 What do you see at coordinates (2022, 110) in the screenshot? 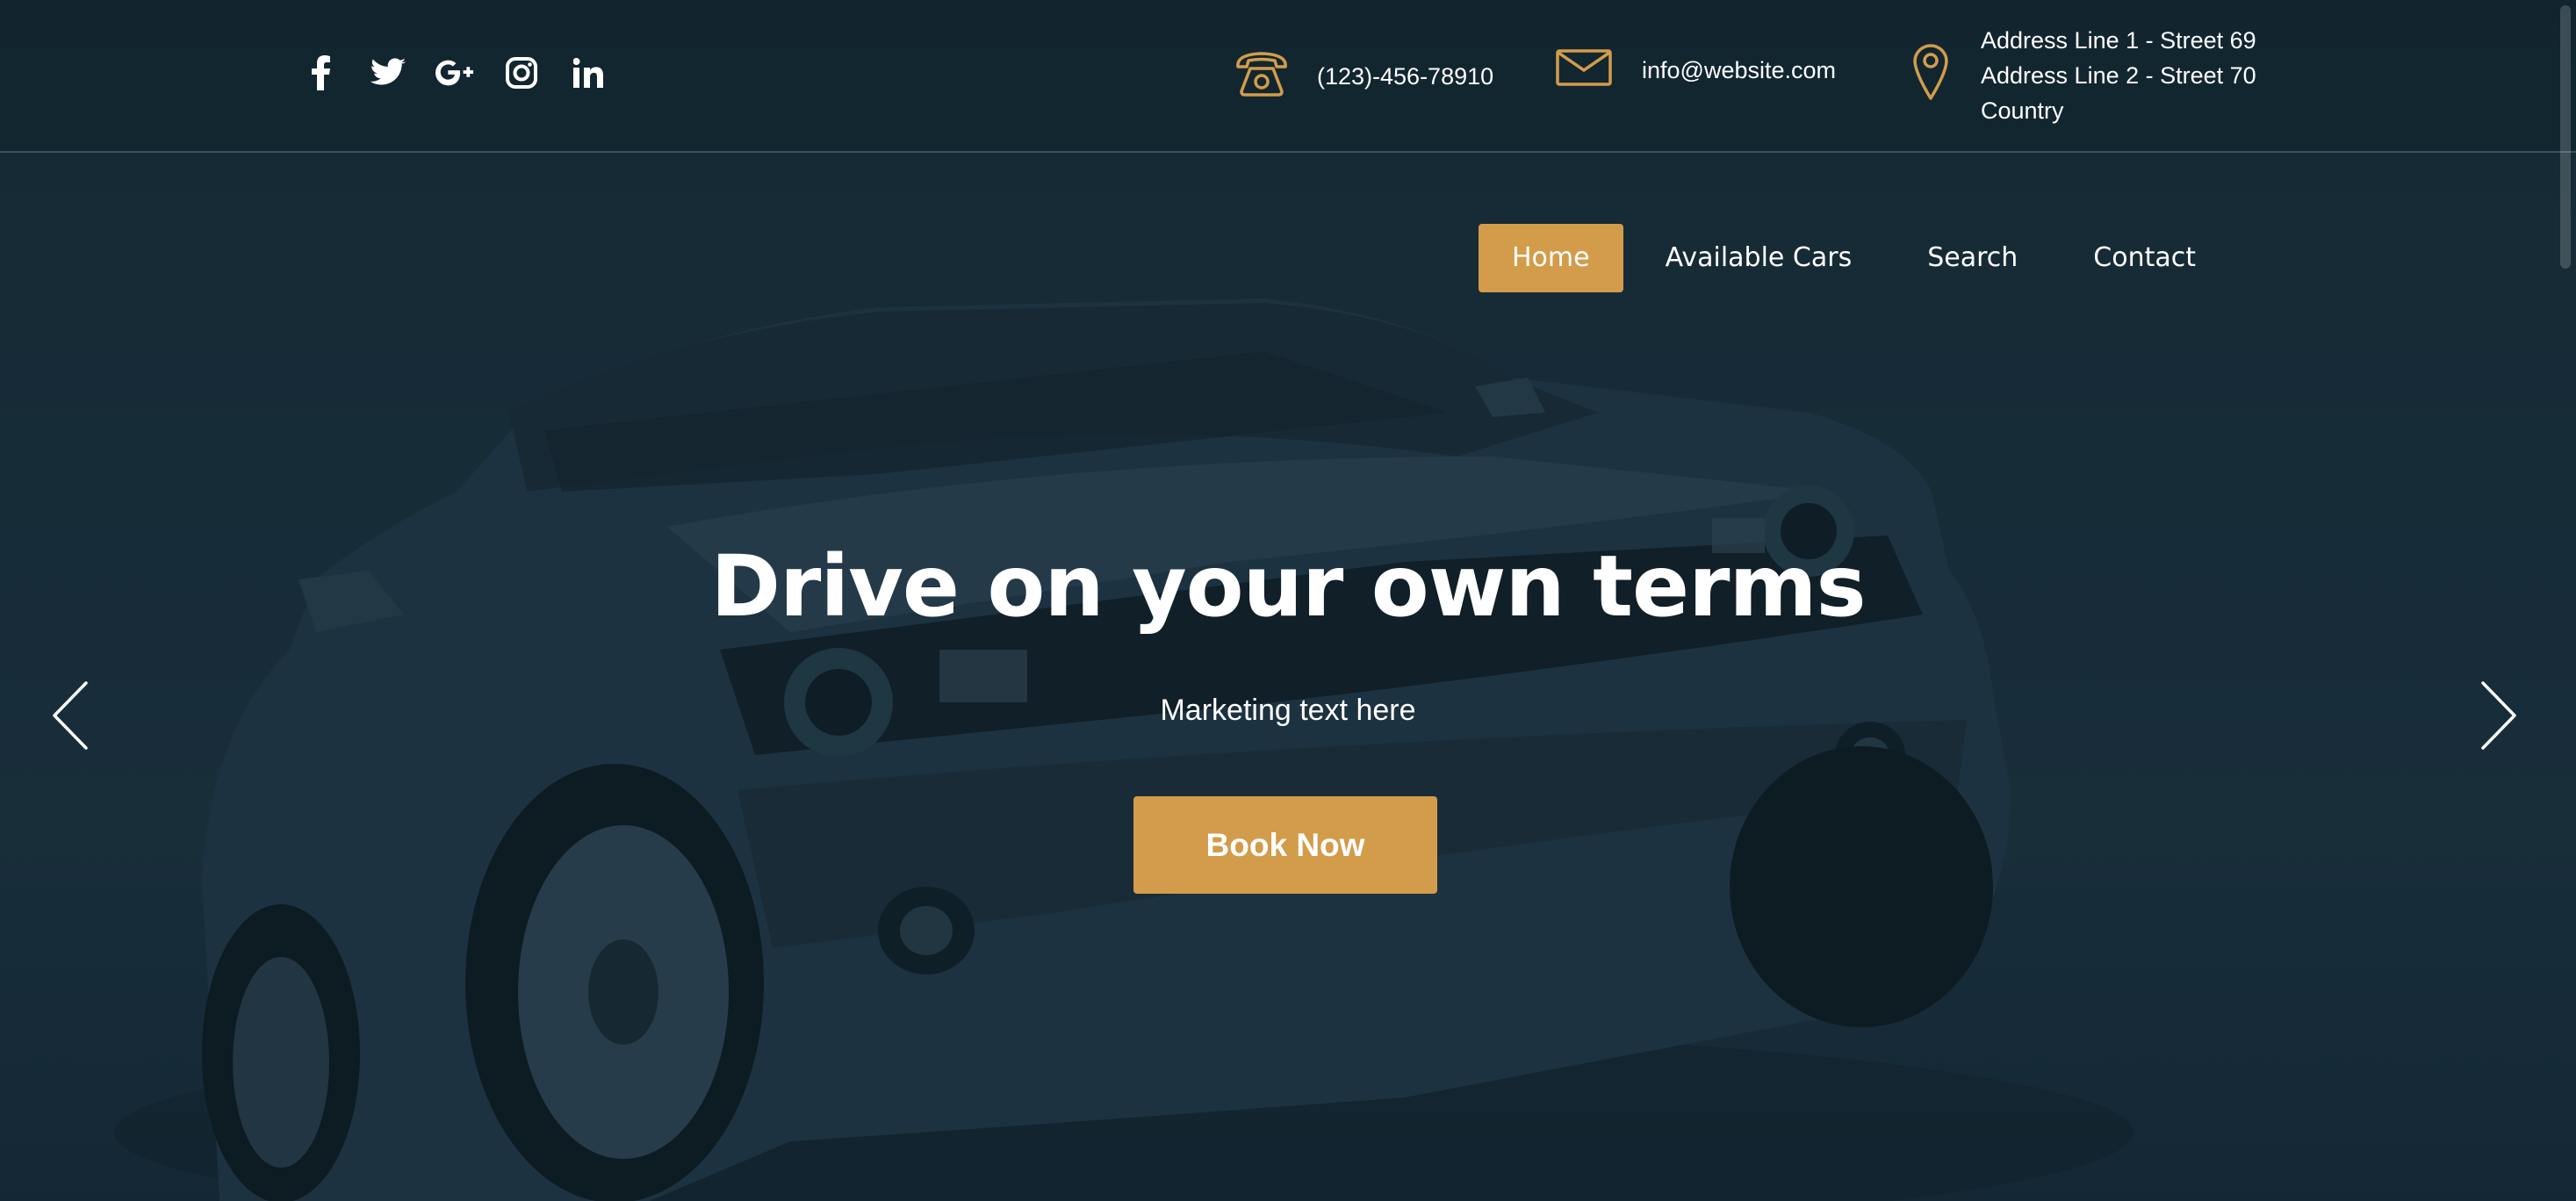
I see `address-country: Country` at bounding box center [2022, 110].